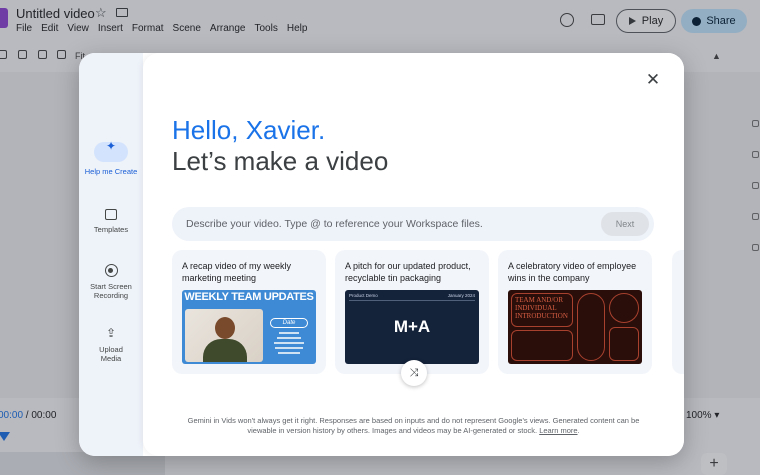 The width and height of the screenshot is (760, 475). Describe the element at coordinates (111, 354) in the screenshot. I see `sidebar-item-label: Upload Media` at that location.